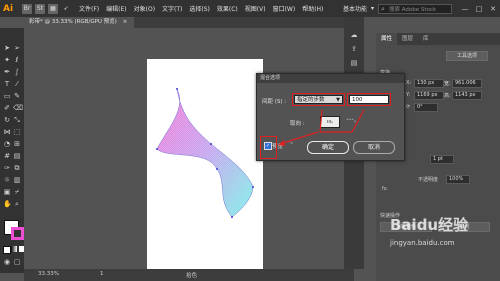 The image size is (500, 281). Describe the element at coordinates (407, 39) in the screenshot. I see `tab-layers: 图层` at that location.